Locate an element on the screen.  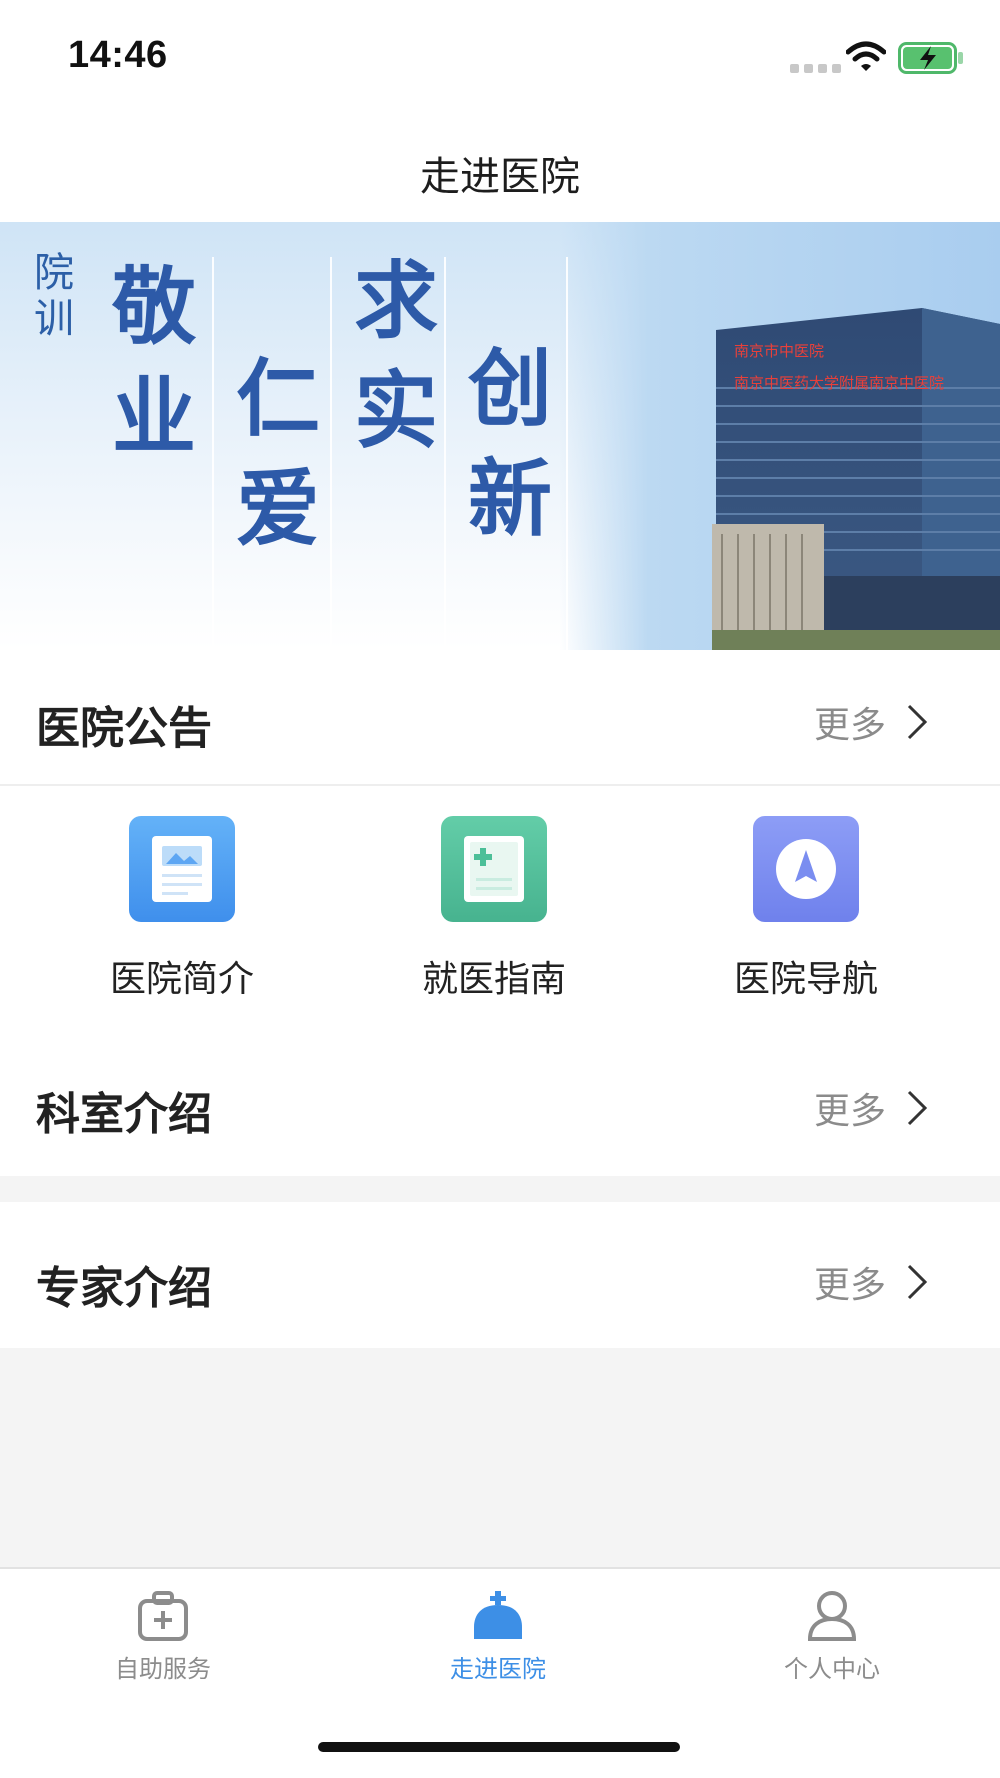
building-sign-2: 南京中医药大学附属南京中医院 is located at coordinates (839, 383).